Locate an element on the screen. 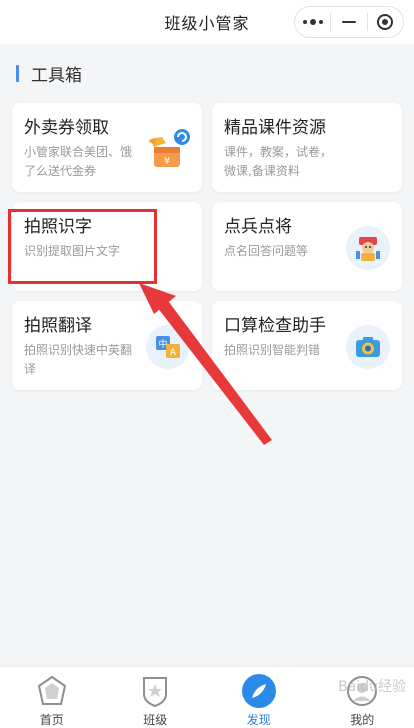 Image resolution: width=414 pixels, height=728 pixels. mini-program-capsule is located at coordinates (349, 22).